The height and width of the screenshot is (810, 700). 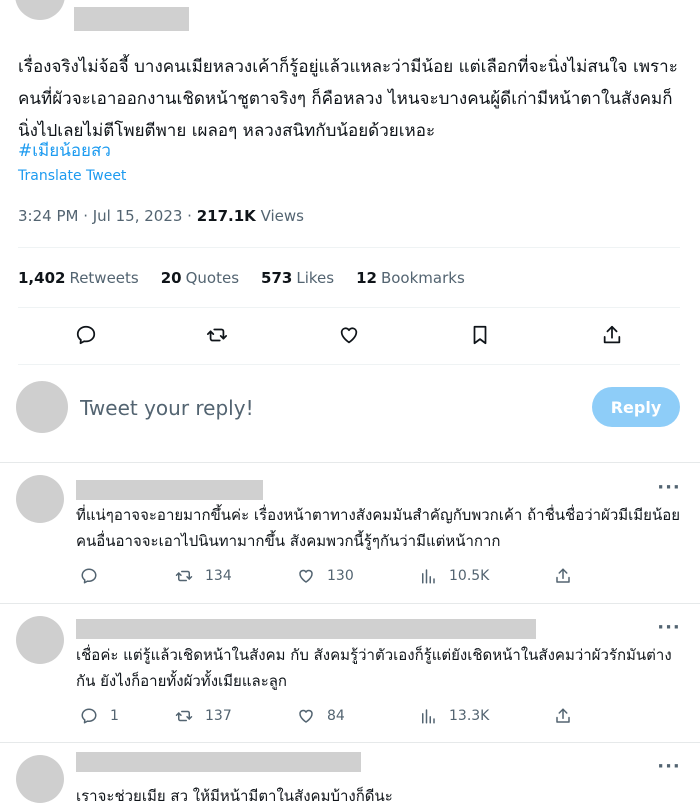 I want to click on bookmark-icon, so click(x=480, y=335).